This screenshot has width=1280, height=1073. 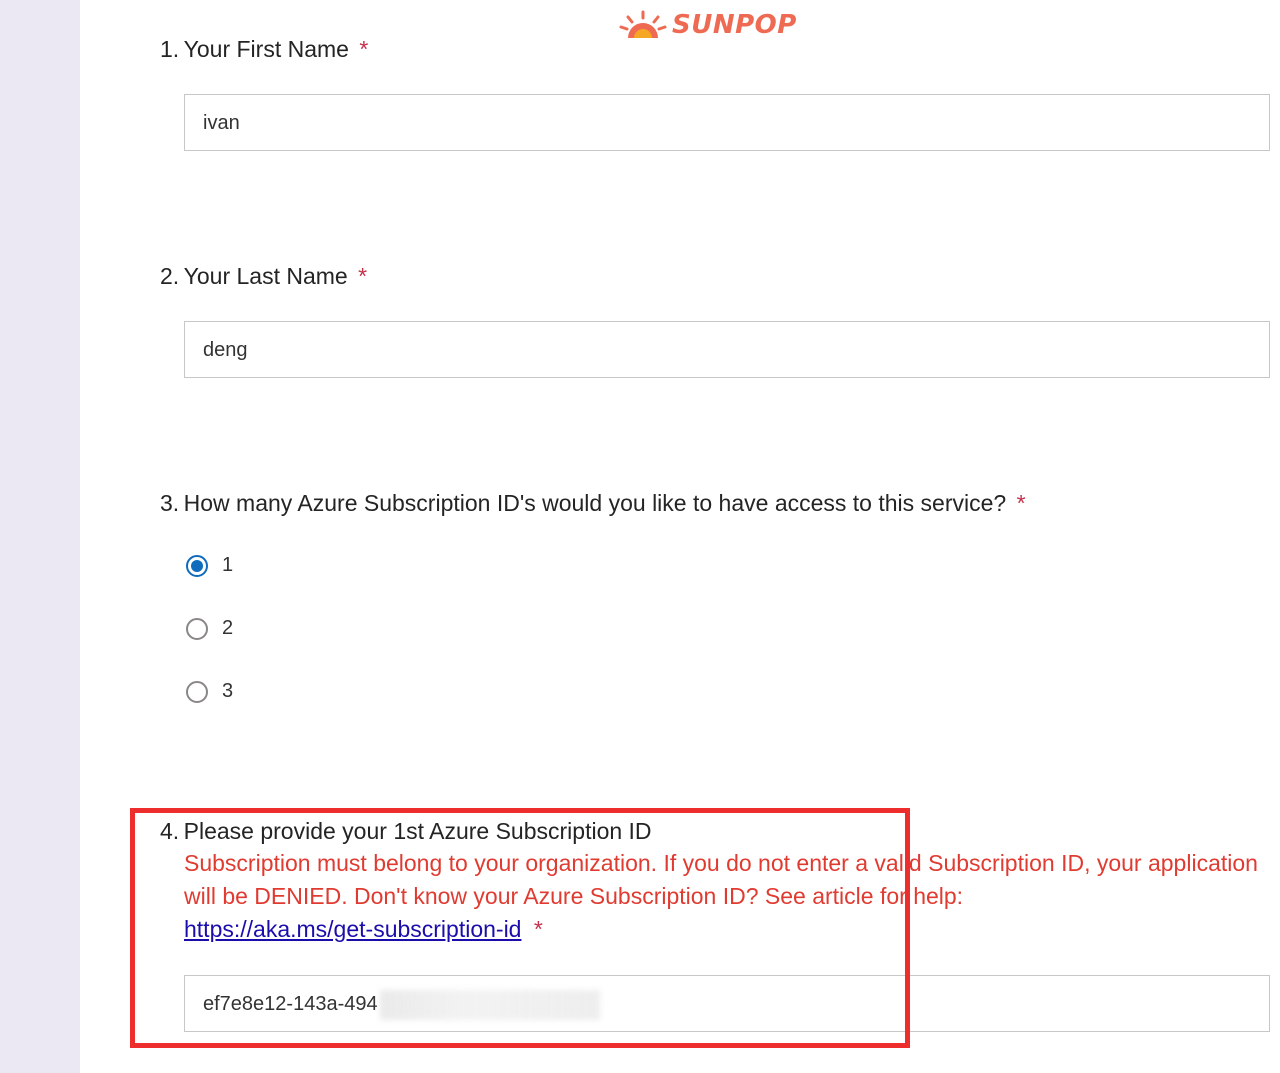 I want to click on radio-button-checked, so click(x=197, y=565).